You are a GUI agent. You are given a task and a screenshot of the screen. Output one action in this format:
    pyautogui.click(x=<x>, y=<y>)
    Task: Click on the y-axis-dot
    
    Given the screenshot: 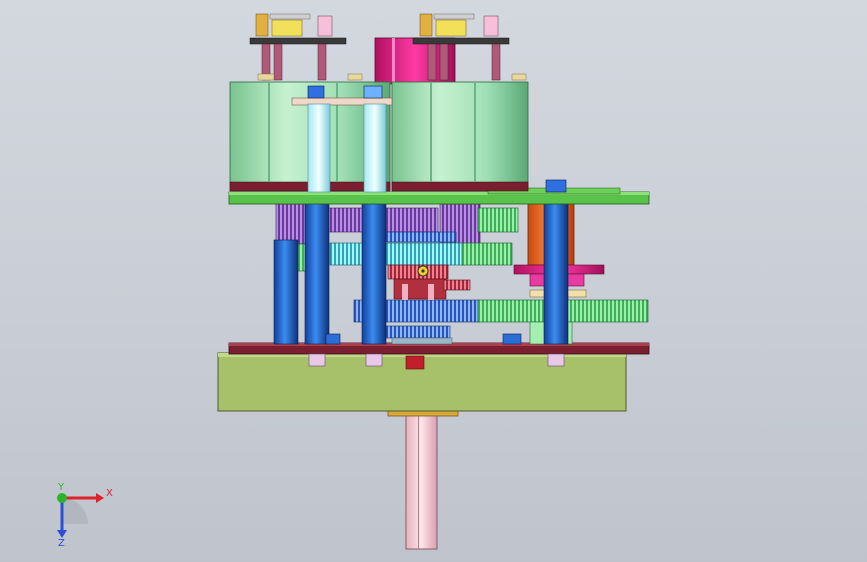 What is the action you would take?
    pyautogui.click(x=62, y=498)
    